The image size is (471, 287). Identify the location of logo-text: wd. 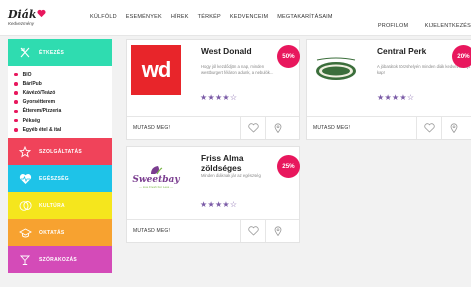
(156, 69).